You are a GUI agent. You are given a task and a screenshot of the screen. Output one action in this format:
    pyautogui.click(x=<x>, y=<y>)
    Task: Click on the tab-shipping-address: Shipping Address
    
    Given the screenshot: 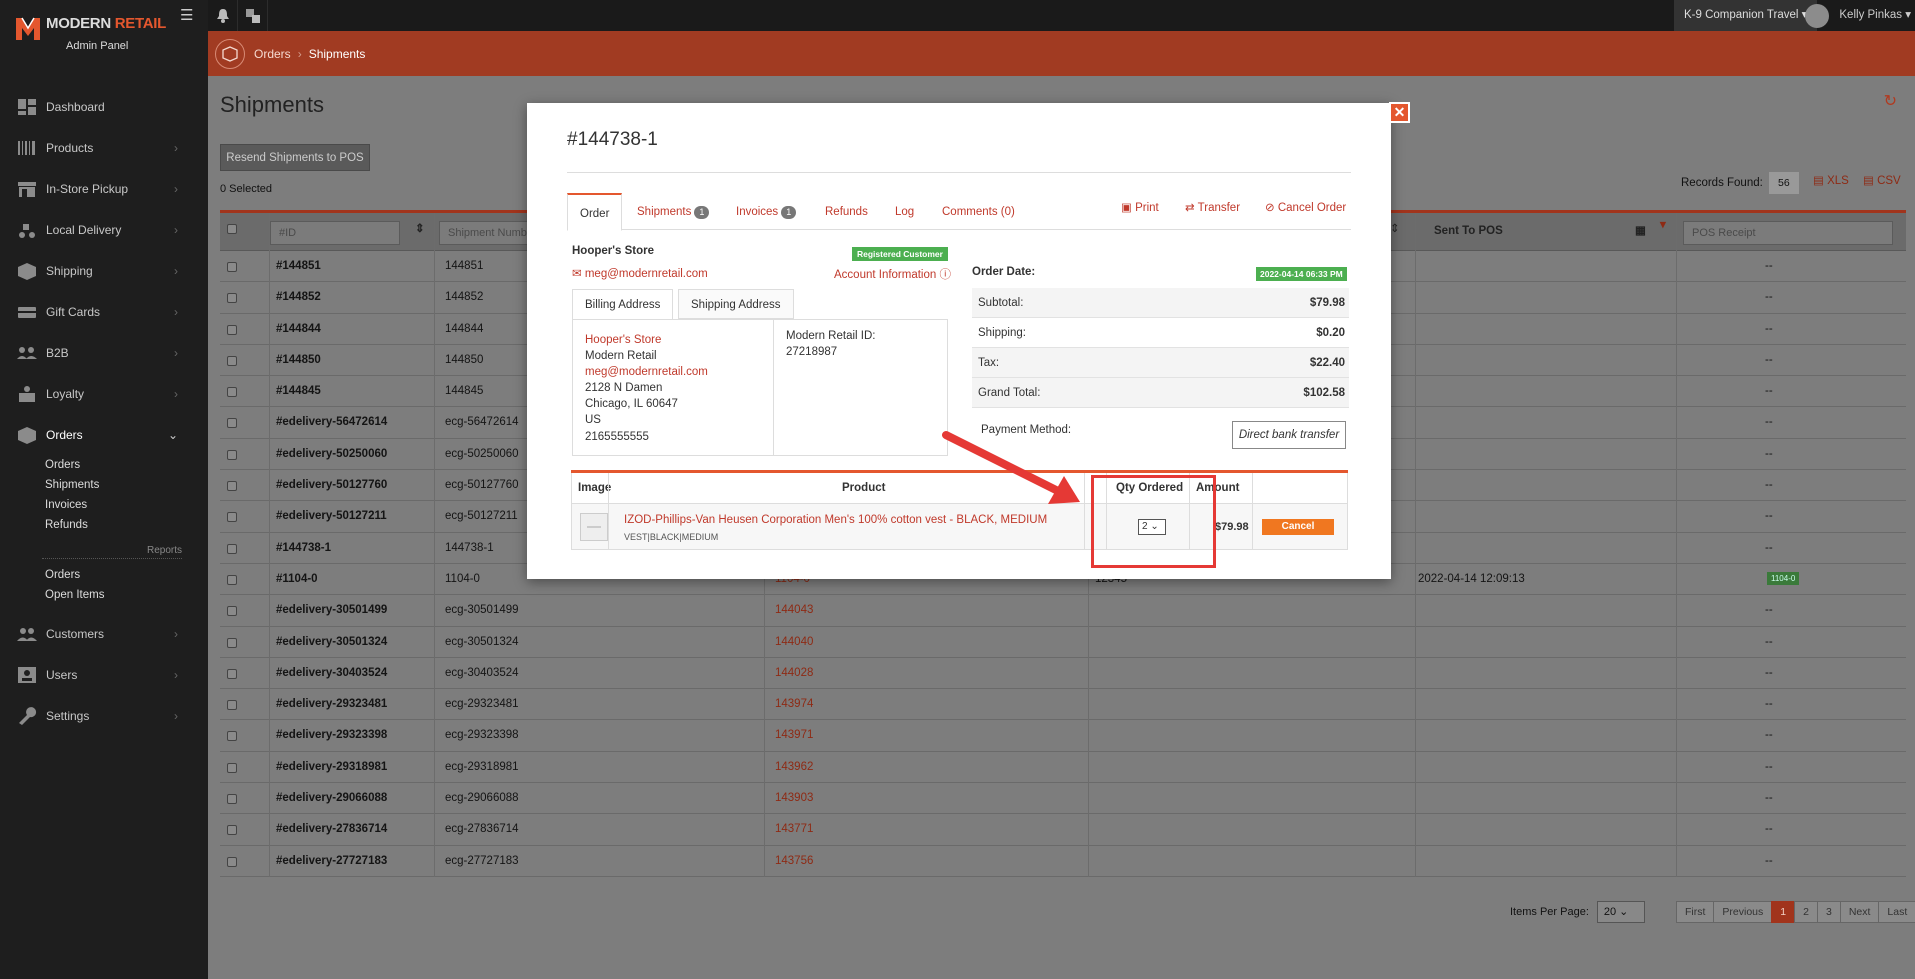 What is the action you would take?
    pyautogui.click(x=736, y=304)
    